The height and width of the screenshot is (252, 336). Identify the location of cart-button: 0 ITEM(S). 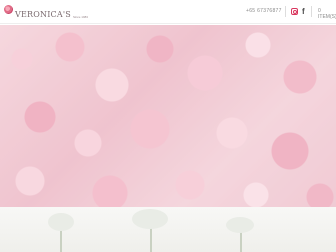
(327, 14).